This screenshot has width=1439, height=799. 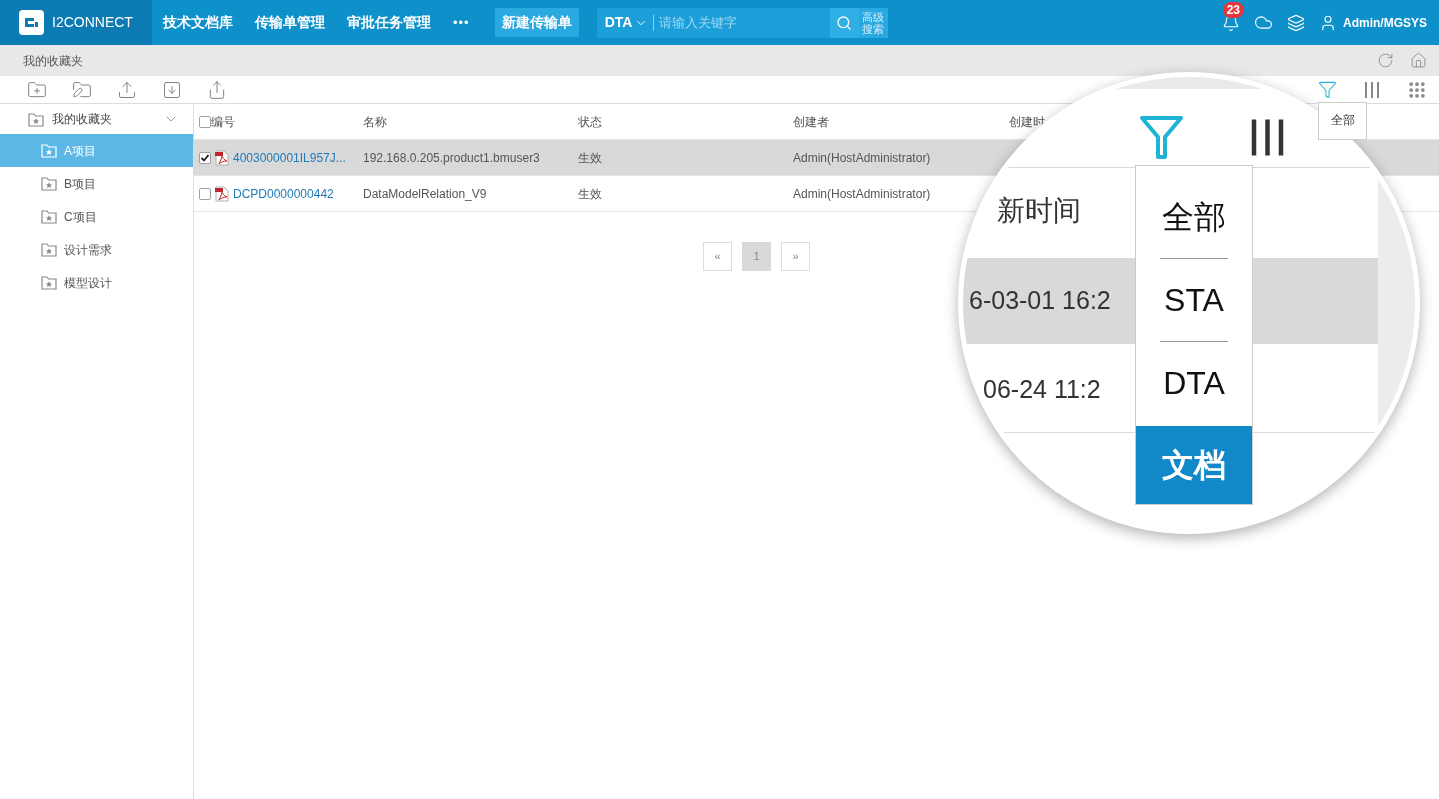 What do you see at coordinates (217, 89) in the screenshot?
I see `share-icon` at bounding box center [217, 89].